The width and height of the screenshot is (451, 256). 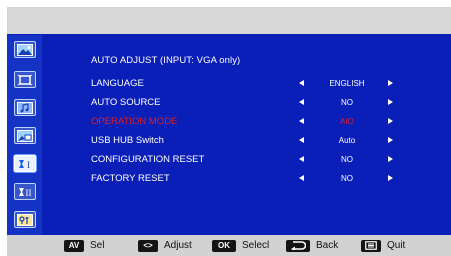 I want to click on row-value: Auto, so click(x=347, y=140).